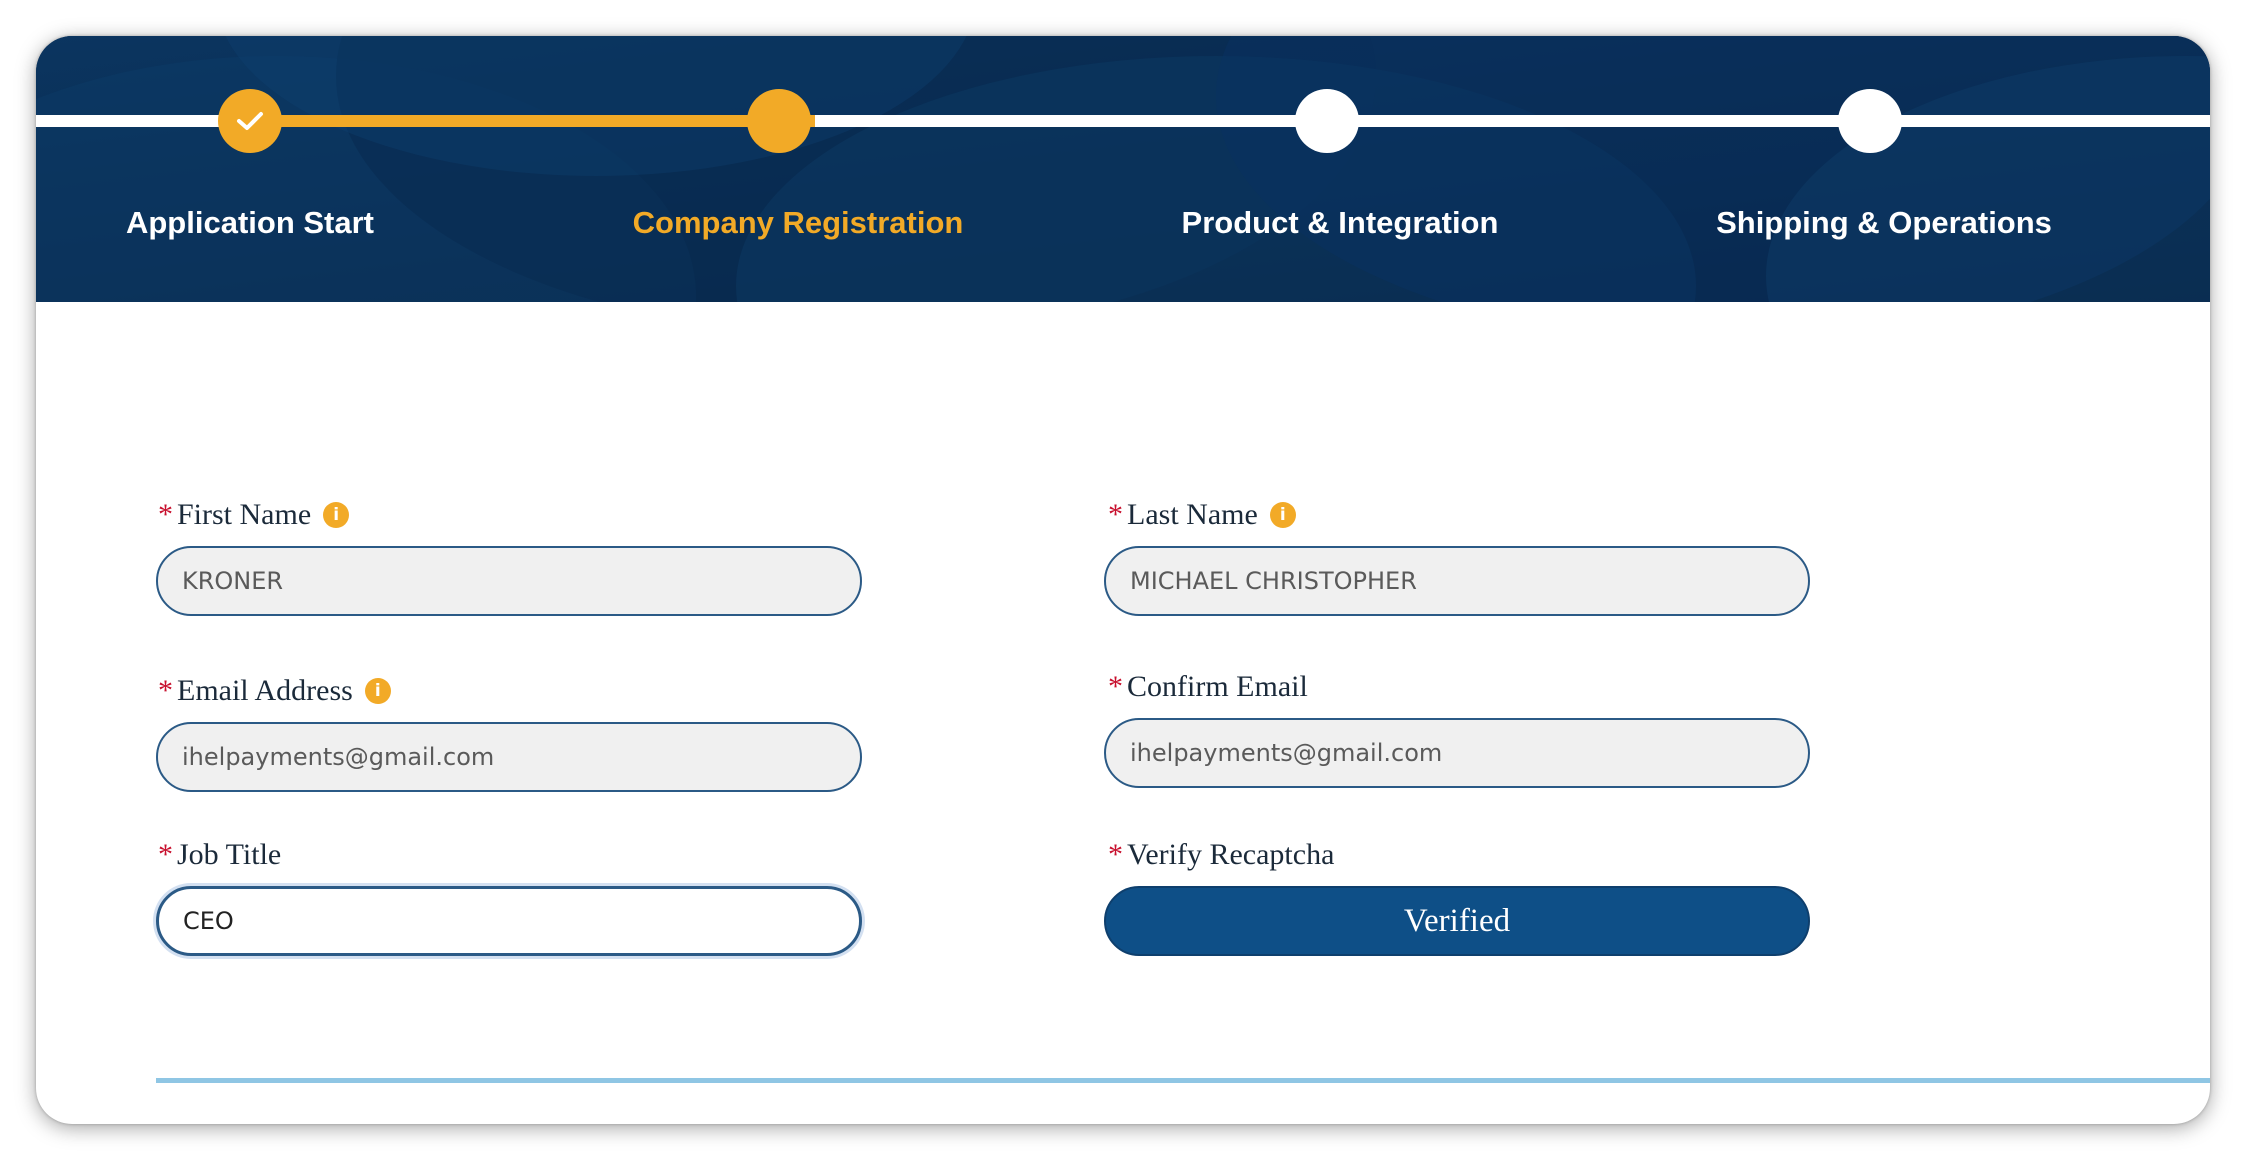  What do you see at coordinates (1884, 223) in the screenshot?
I see `step-label-shipping-operations: Shipping & Operations` at bounding box center [1884, 223].